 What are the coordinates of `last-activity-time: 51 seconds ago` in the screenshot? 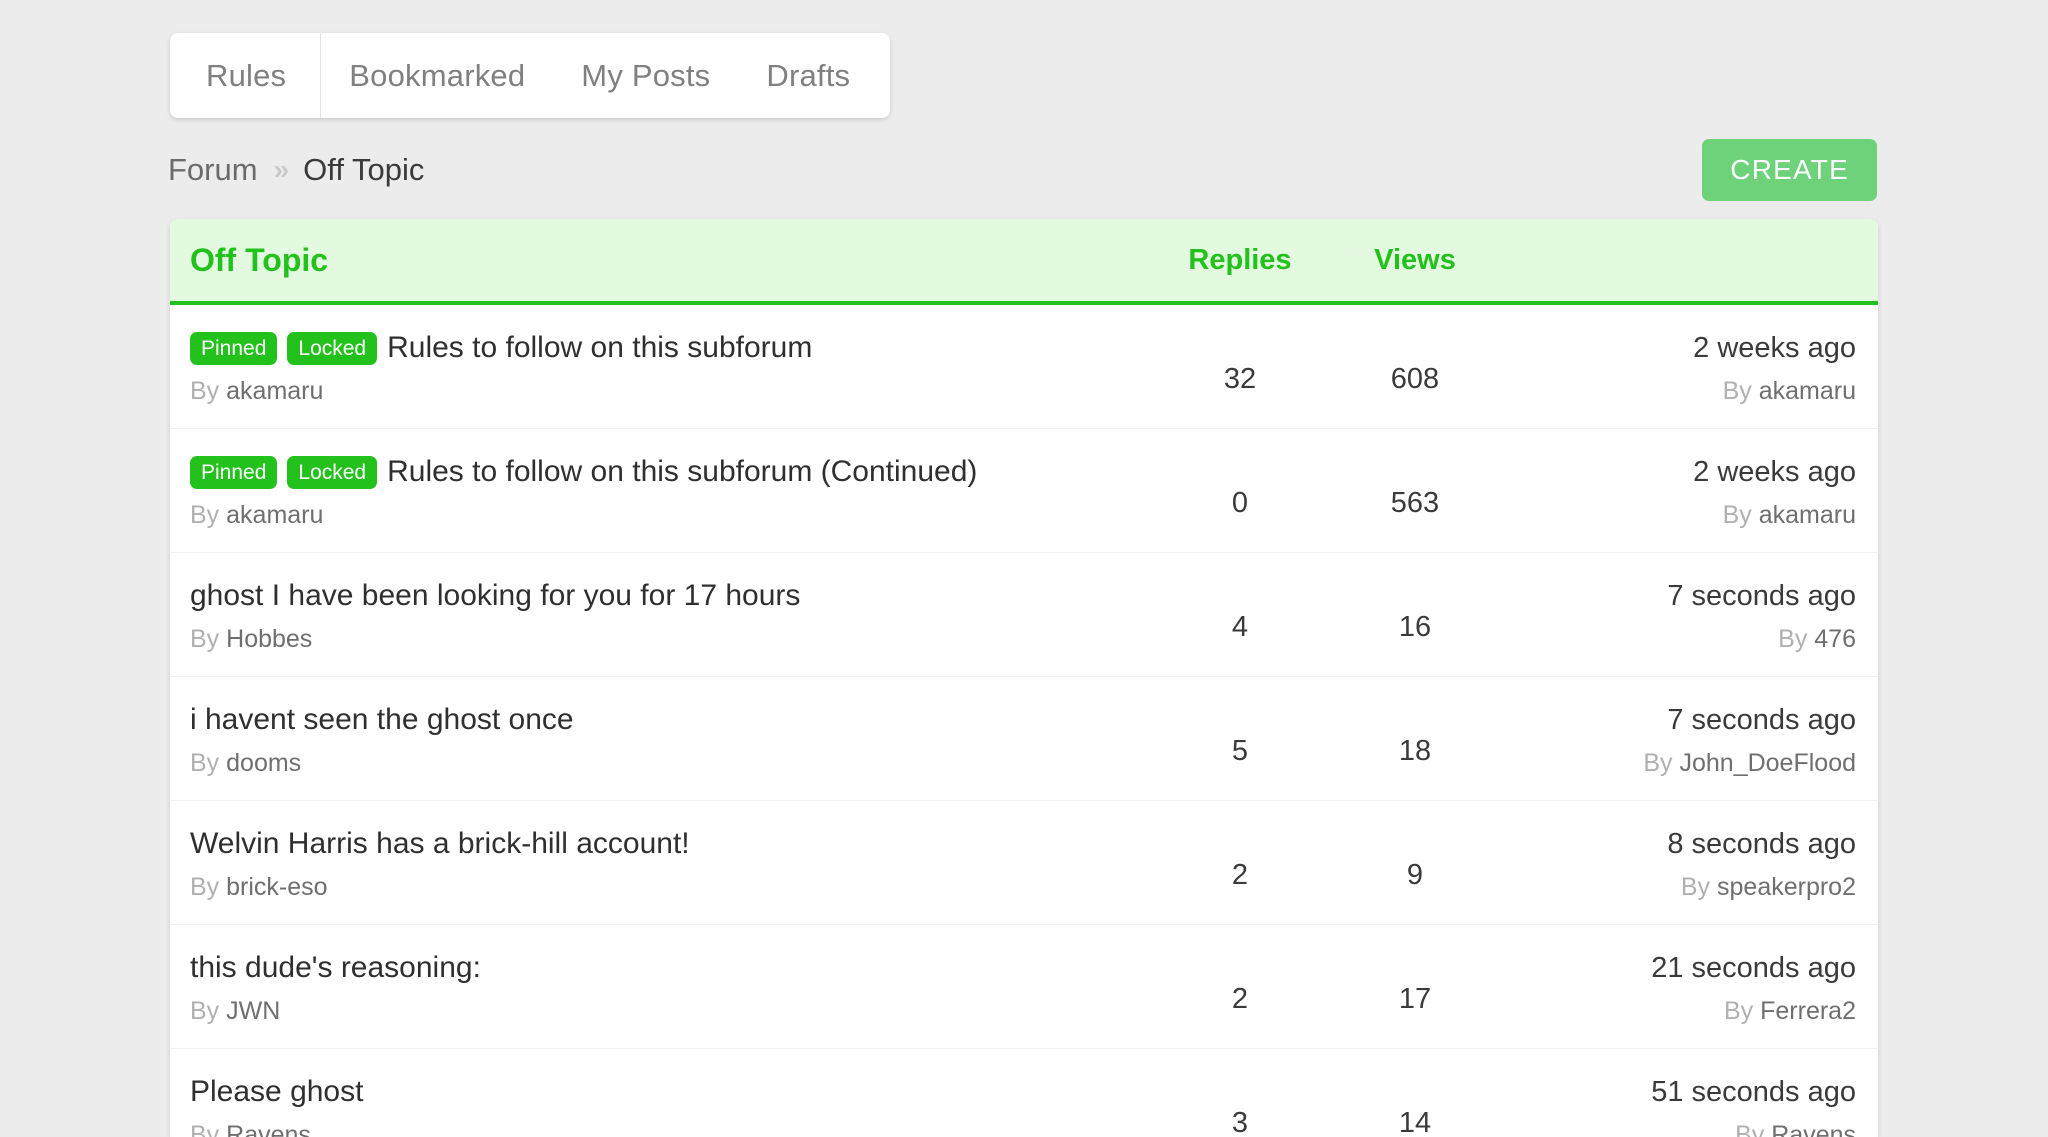 It's located at (1753, 1092).